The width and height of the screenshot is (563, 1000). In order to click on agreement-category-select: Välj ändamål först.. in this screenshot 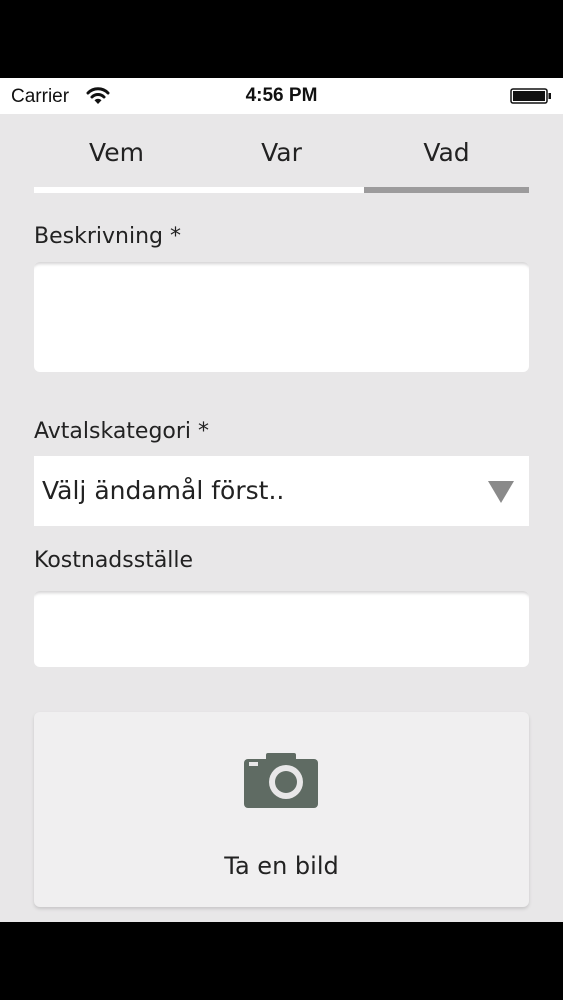, I will do `click(281, 491)`.